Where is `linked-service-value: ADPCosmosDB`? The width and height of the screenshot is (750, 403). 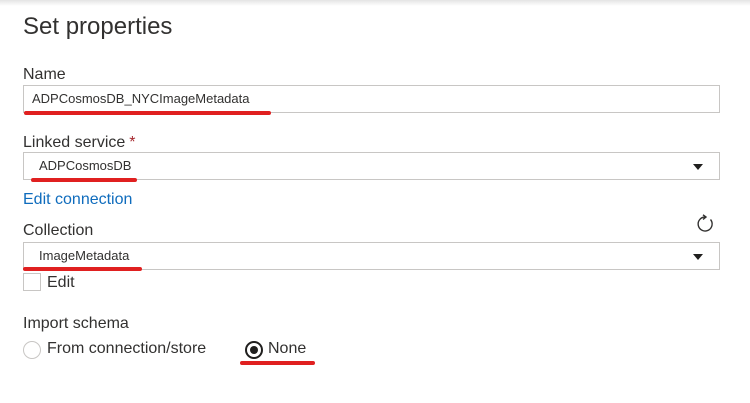 linked-service-value: ADPCosmosDB is located at coordinates (85, 165).